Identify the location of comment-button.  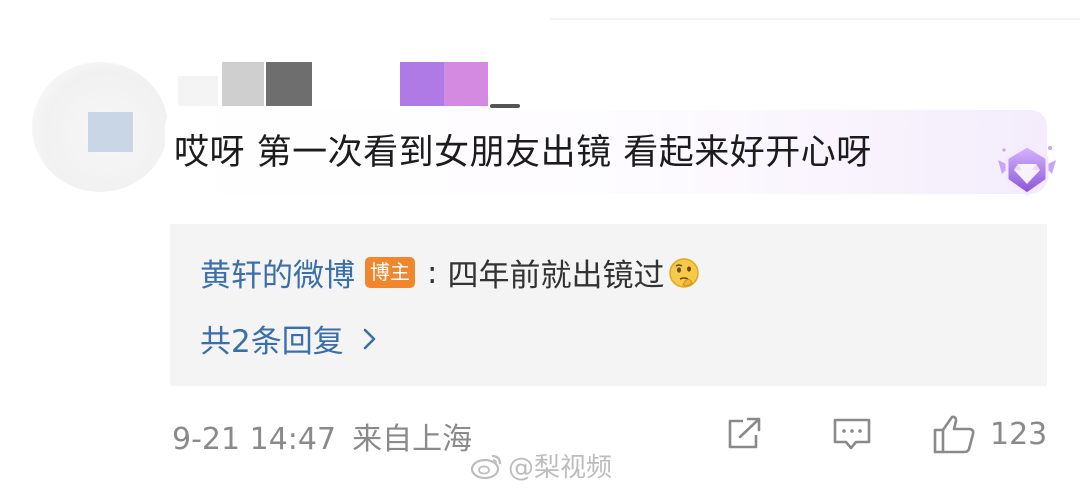
(852, 434).